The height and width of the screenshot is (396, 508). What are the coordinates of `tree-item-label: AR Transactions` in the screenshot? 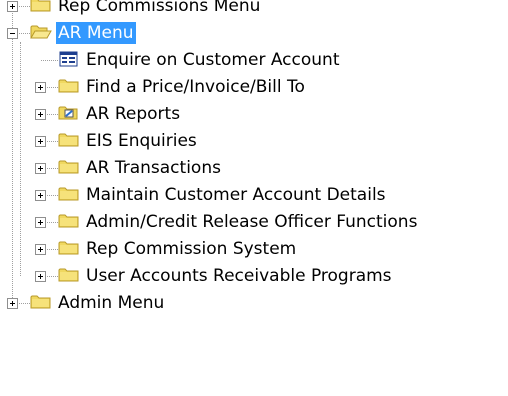 It's located at (153, 168).